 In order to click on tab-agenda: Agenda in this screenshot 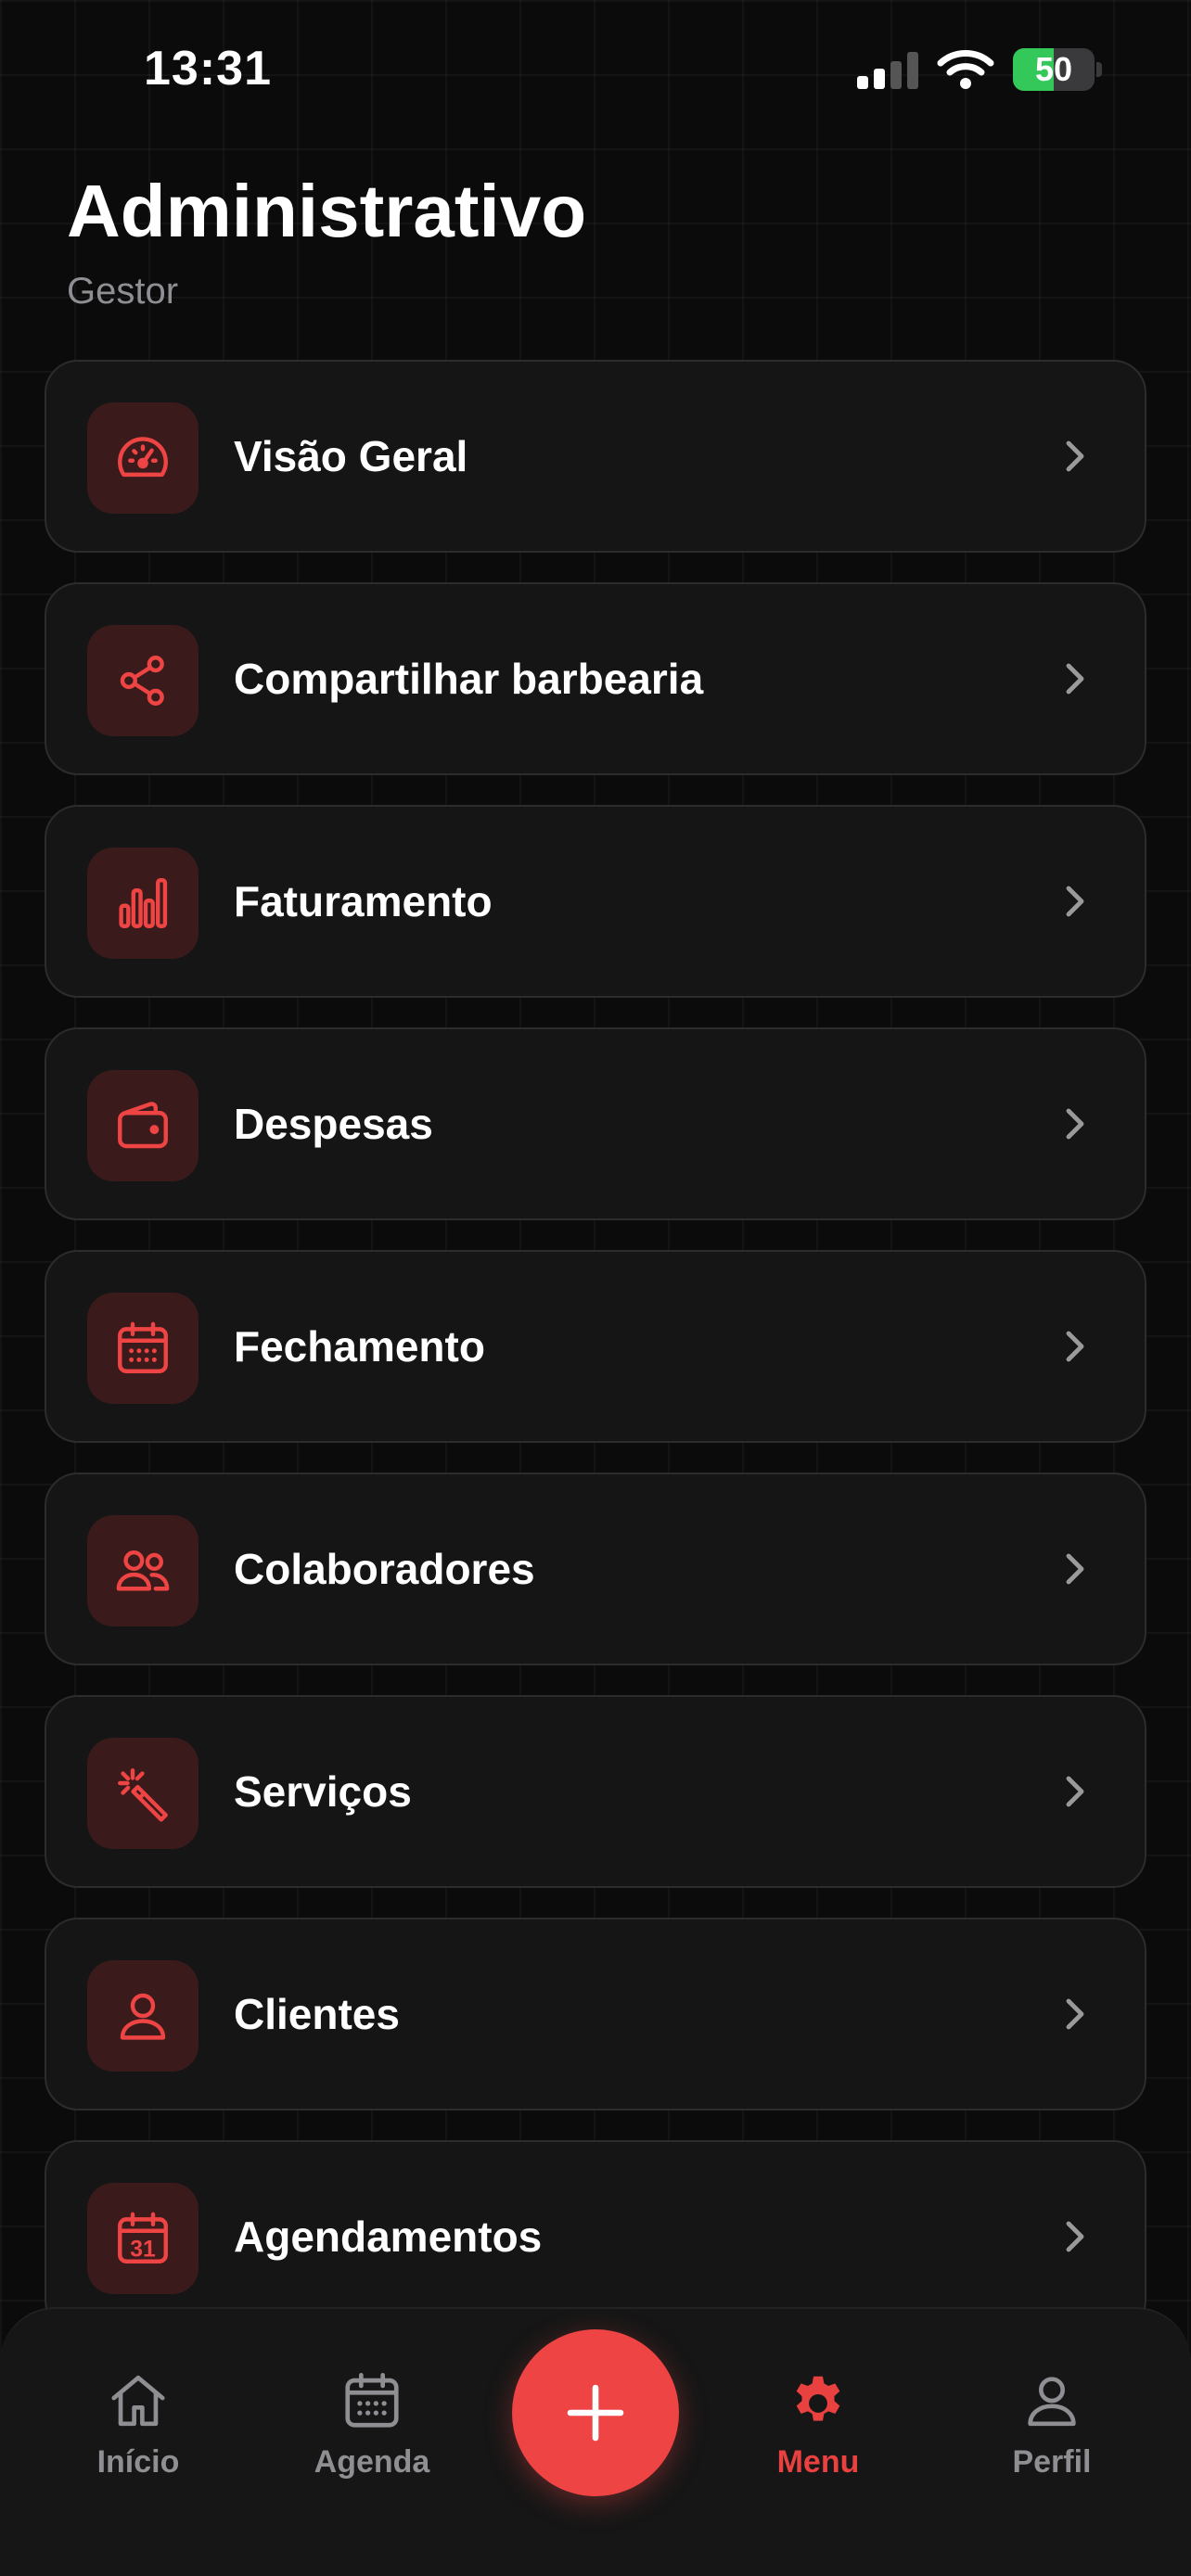, I will do `click(372, 2424)`.